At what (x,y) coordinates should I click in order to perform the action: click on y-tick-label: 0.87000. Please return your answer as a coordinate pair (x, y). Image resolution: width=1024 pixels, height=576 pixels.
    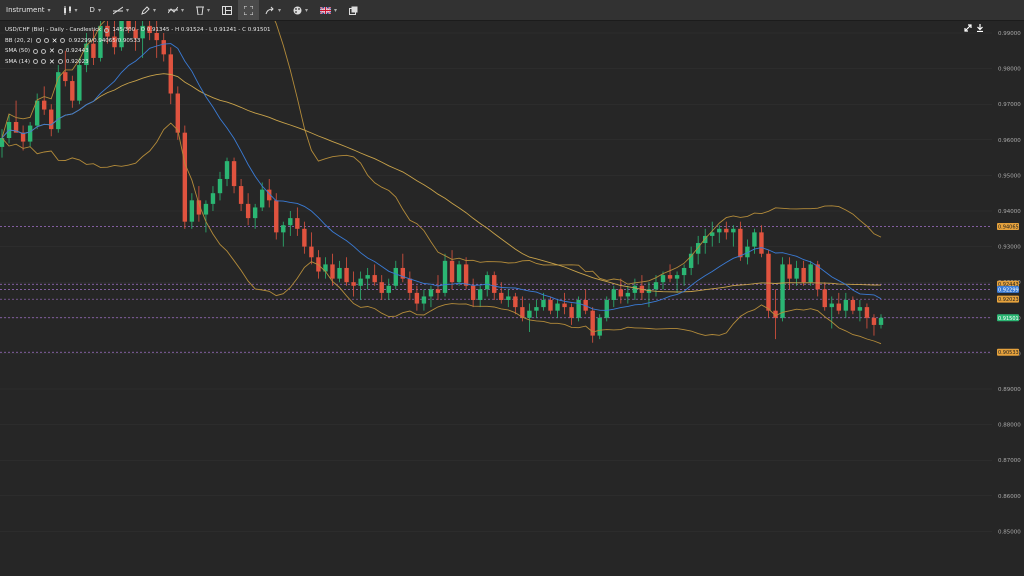
    Looking at the image, I should click on (1009, 461).